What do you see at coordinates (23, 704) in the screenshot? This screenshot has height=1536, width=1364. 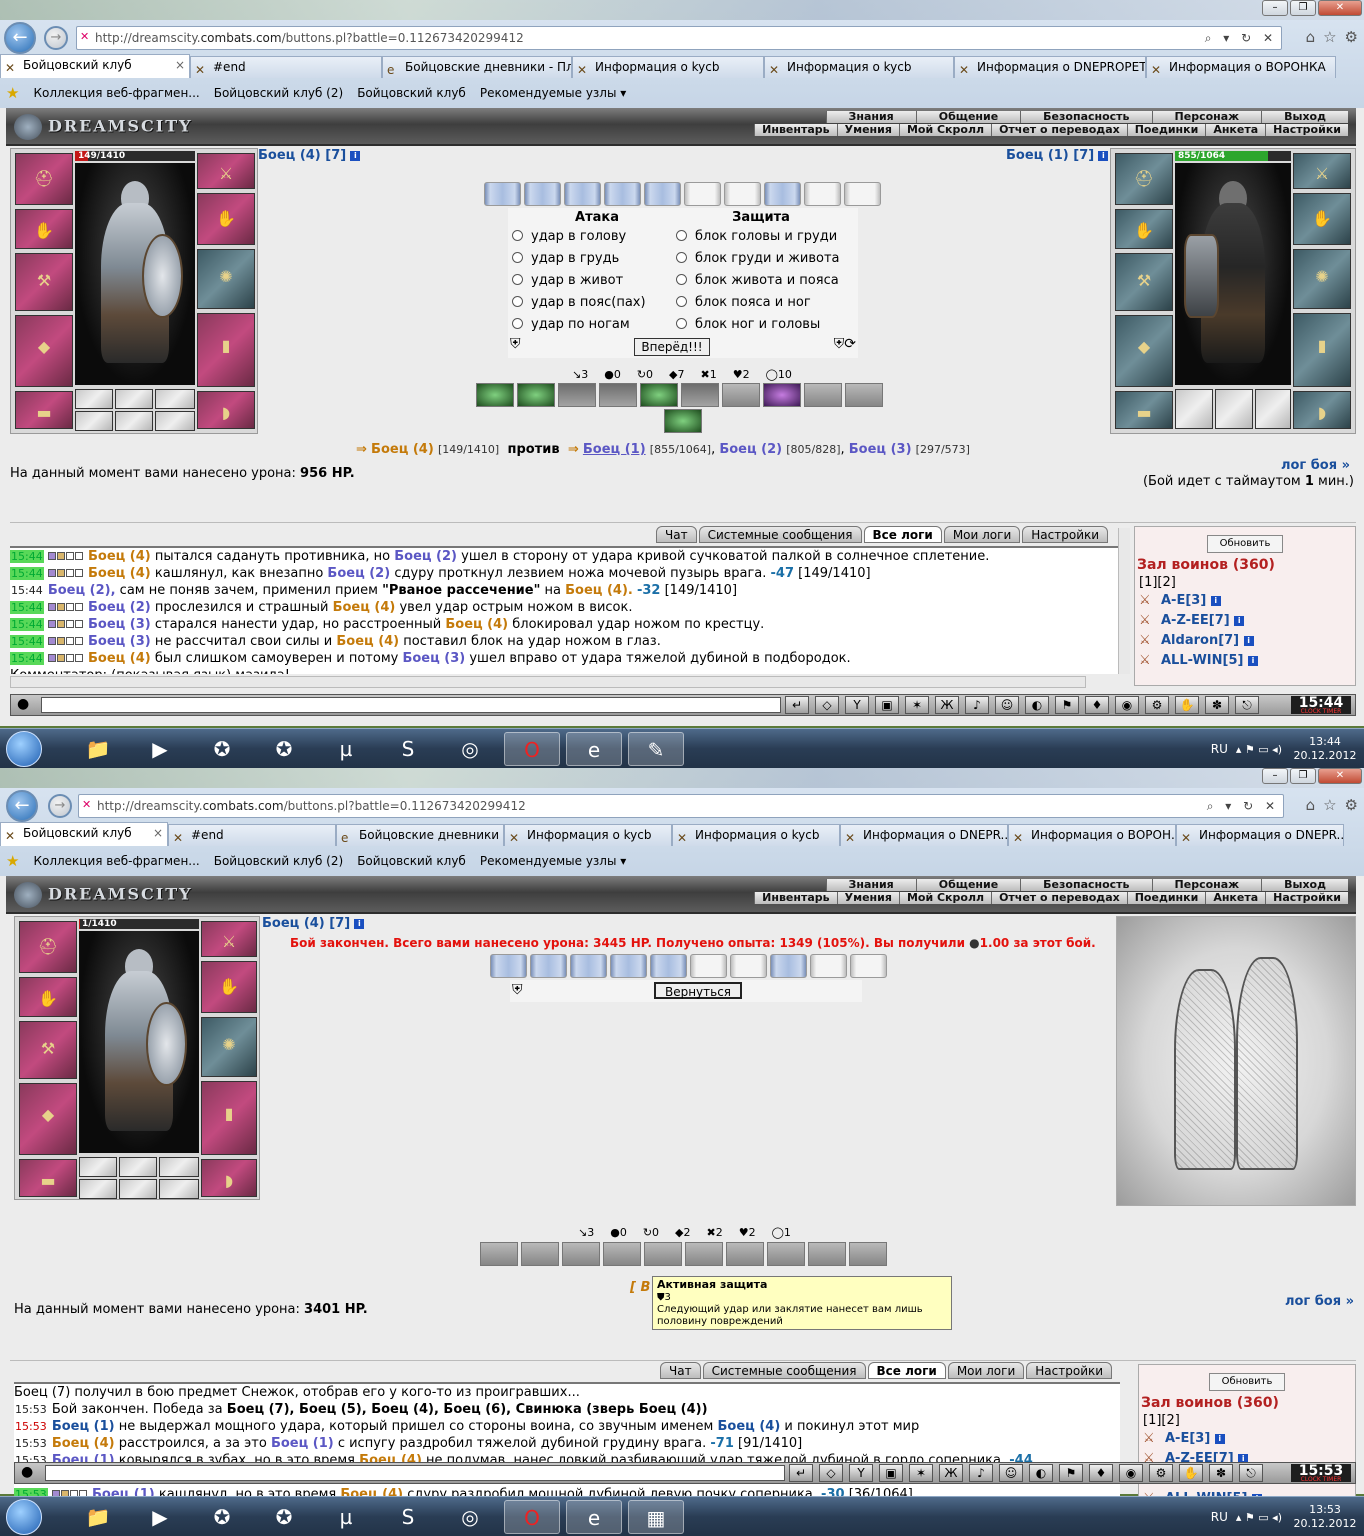 I see `chat-icon: ●` at bounding box center [23, 704].